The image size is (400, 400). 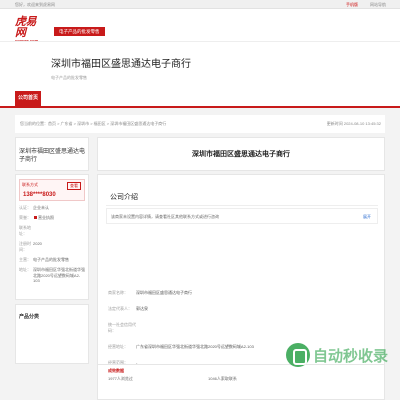 What do you see at coordinates (59, 218) in the screenshot?
I see `honor-tags: 营业执照` at bounding box center [59, 218].